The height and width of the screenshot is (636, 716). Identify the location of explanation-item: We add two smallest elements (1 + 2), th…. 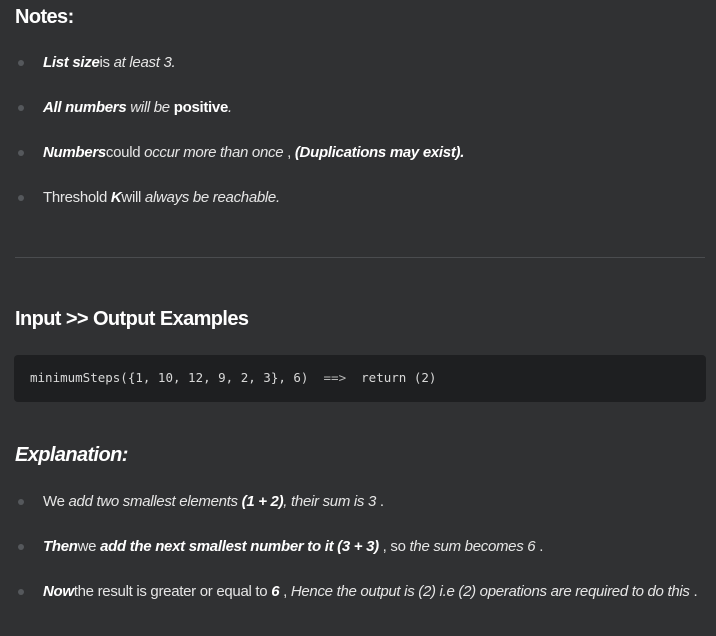
(358, 502).